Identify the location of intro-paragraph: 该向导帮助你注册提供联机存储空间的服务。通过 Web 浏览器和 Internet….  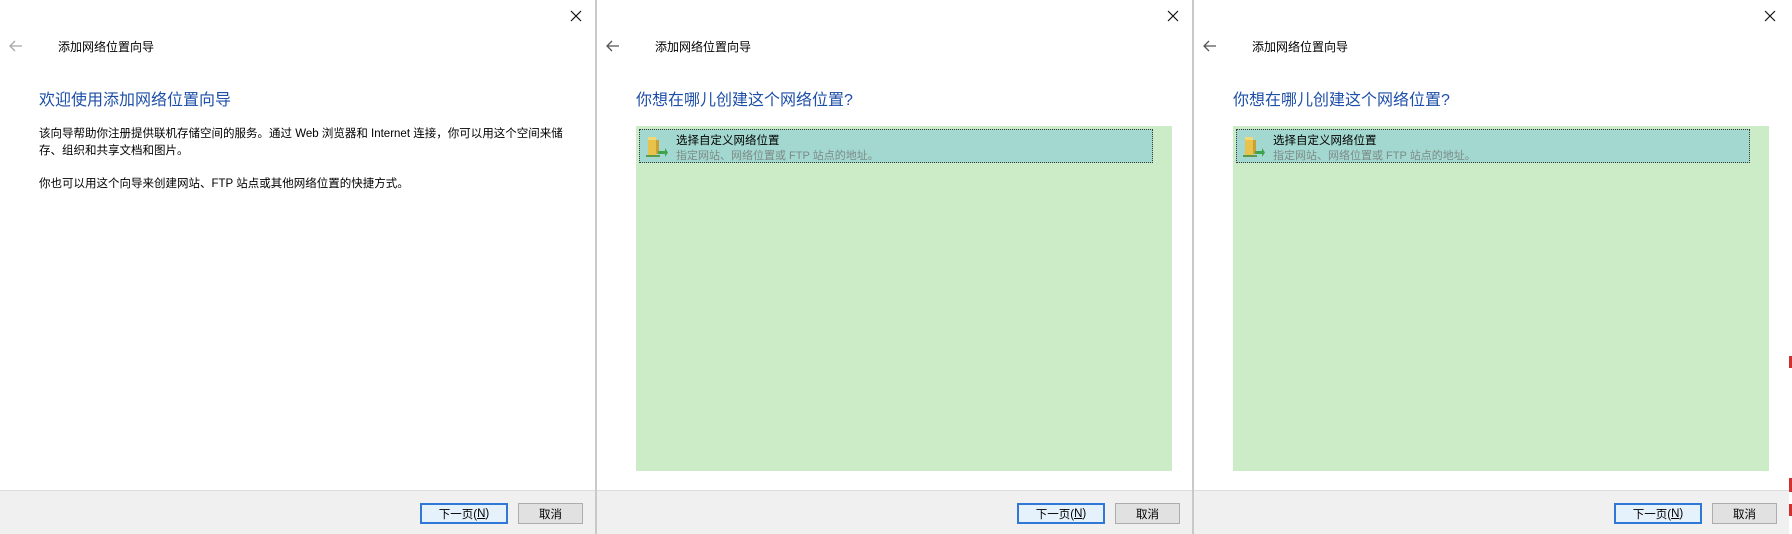
(301, 142).